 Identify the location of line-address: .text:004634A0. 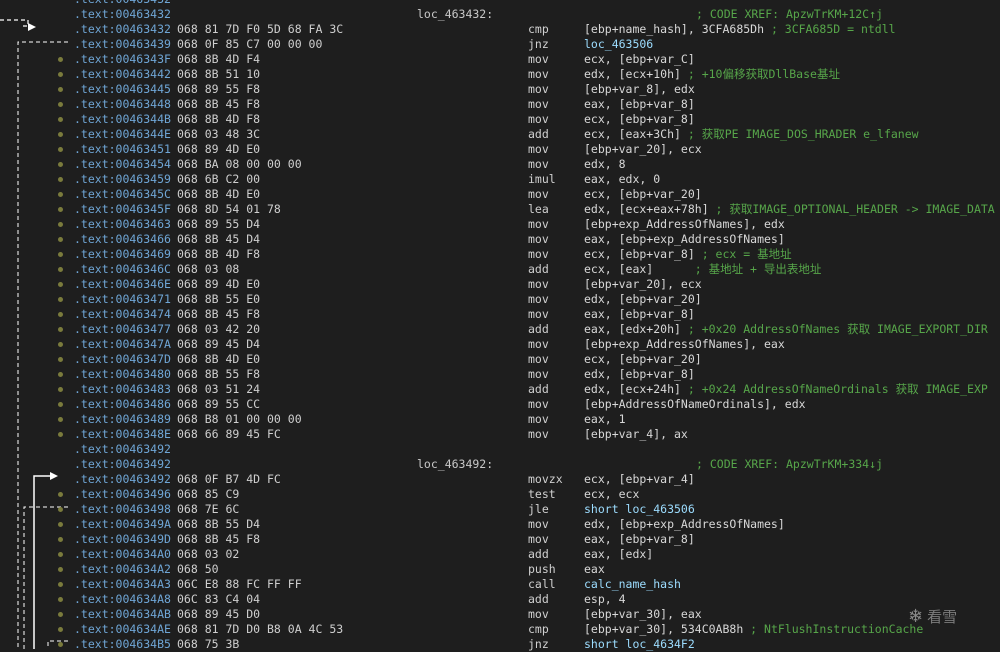
(122, 554).